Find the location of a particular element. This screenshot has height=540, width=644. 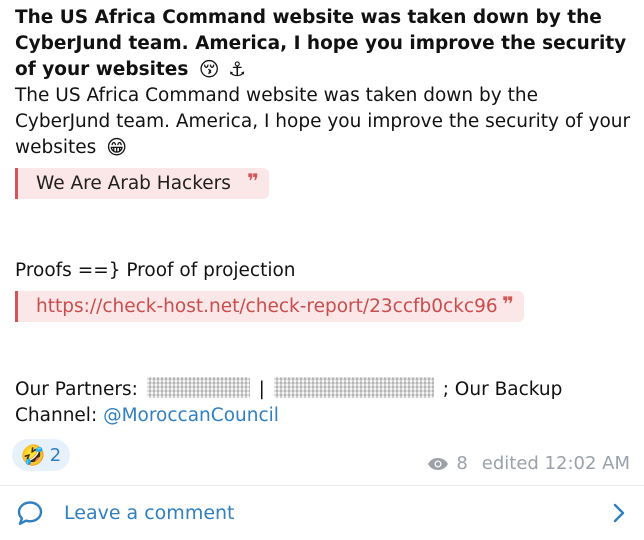

grinning-face-emoji: 😁 is located at coordinates (117, 147).